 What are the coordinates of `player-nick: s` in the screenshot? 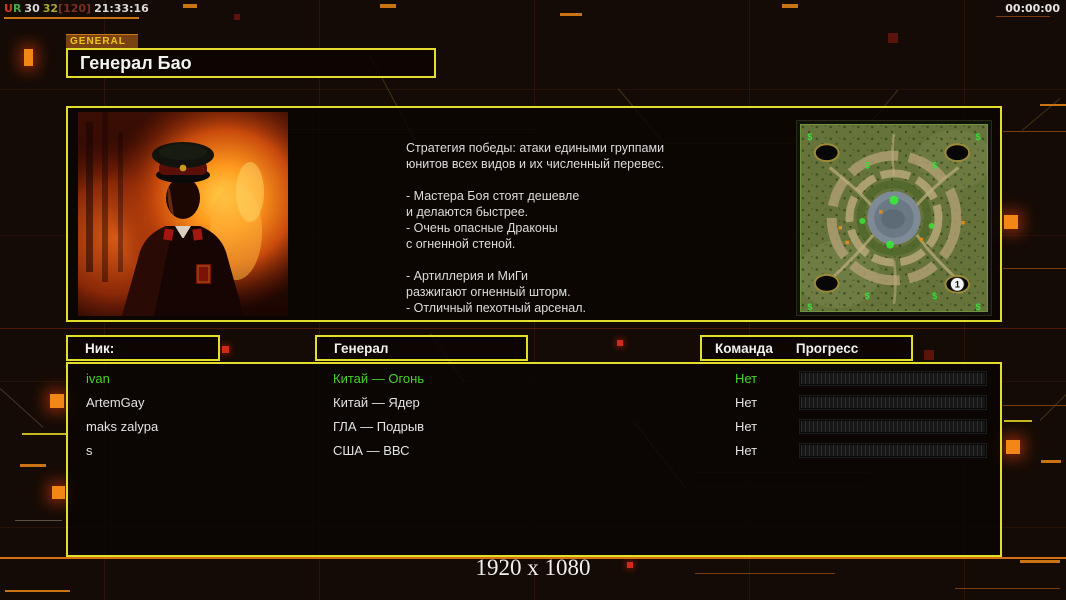 It's located at (89, 450).